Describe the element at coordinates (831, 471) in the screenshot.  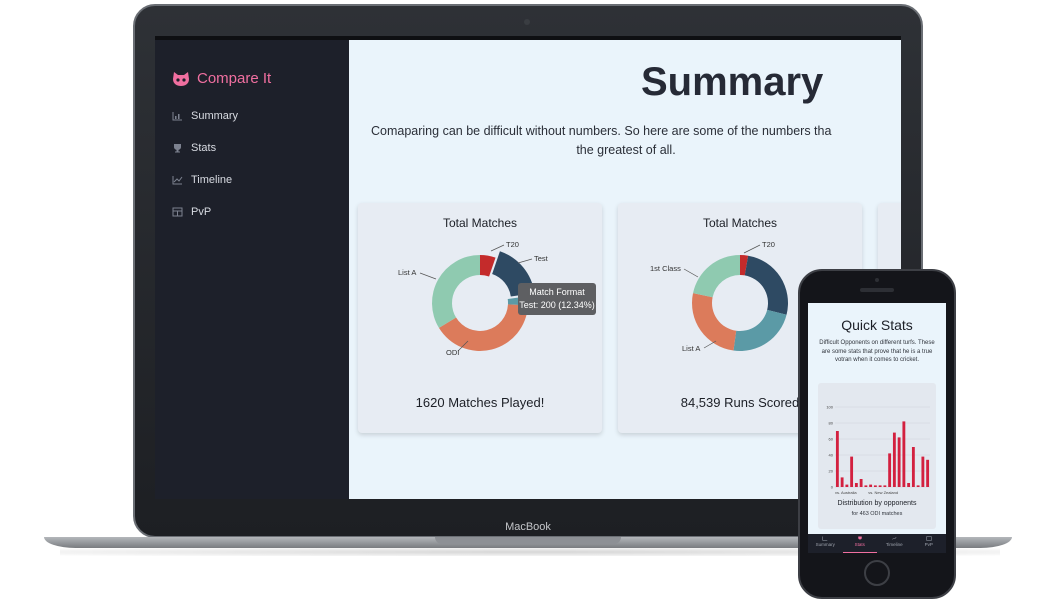
I see `y-tick-label: 20` at that location.